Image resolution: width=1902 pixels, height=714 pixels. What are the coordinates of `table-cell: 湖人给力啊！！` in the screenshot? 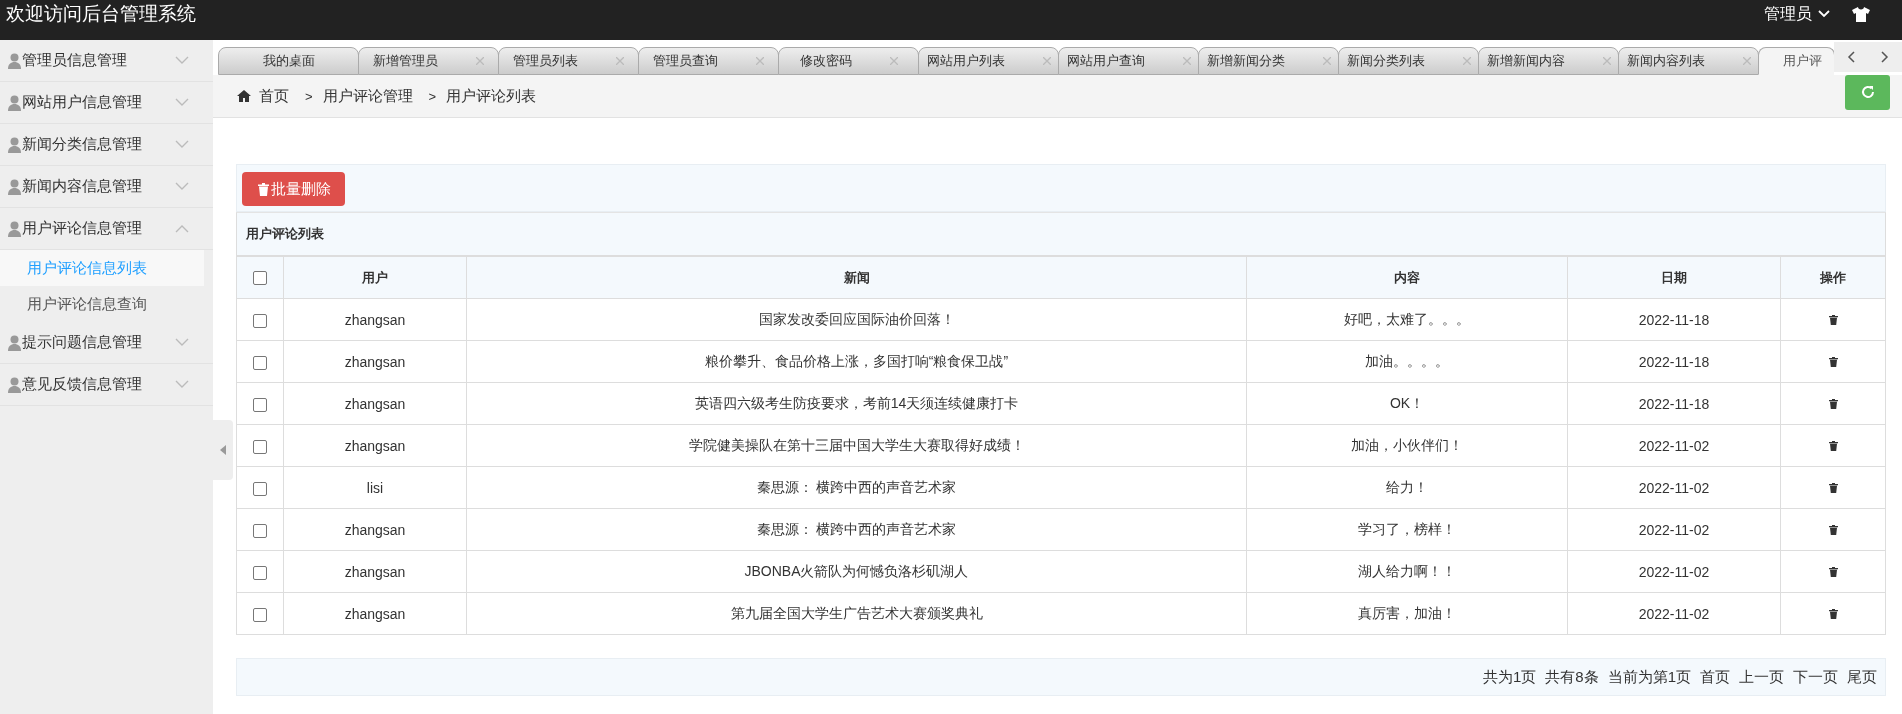 It's located at (1407, 571).